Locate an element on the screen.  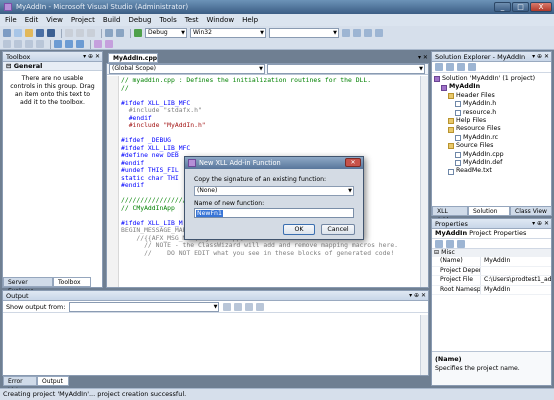
tree-item: MyAddIn.rc is located at coordinates (491, 138).